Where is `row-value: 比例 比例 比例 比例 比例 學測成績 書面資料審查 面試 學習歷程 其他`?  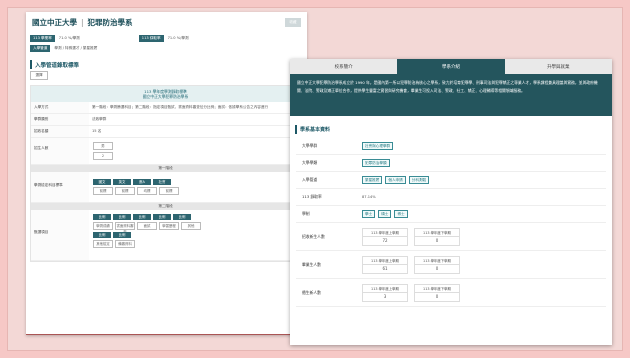 row-value: 比例 比例 比例 比例 比例 學測成績 書面資料審查 面試 學習歷程 其他 is located at coordinates (194, 235).